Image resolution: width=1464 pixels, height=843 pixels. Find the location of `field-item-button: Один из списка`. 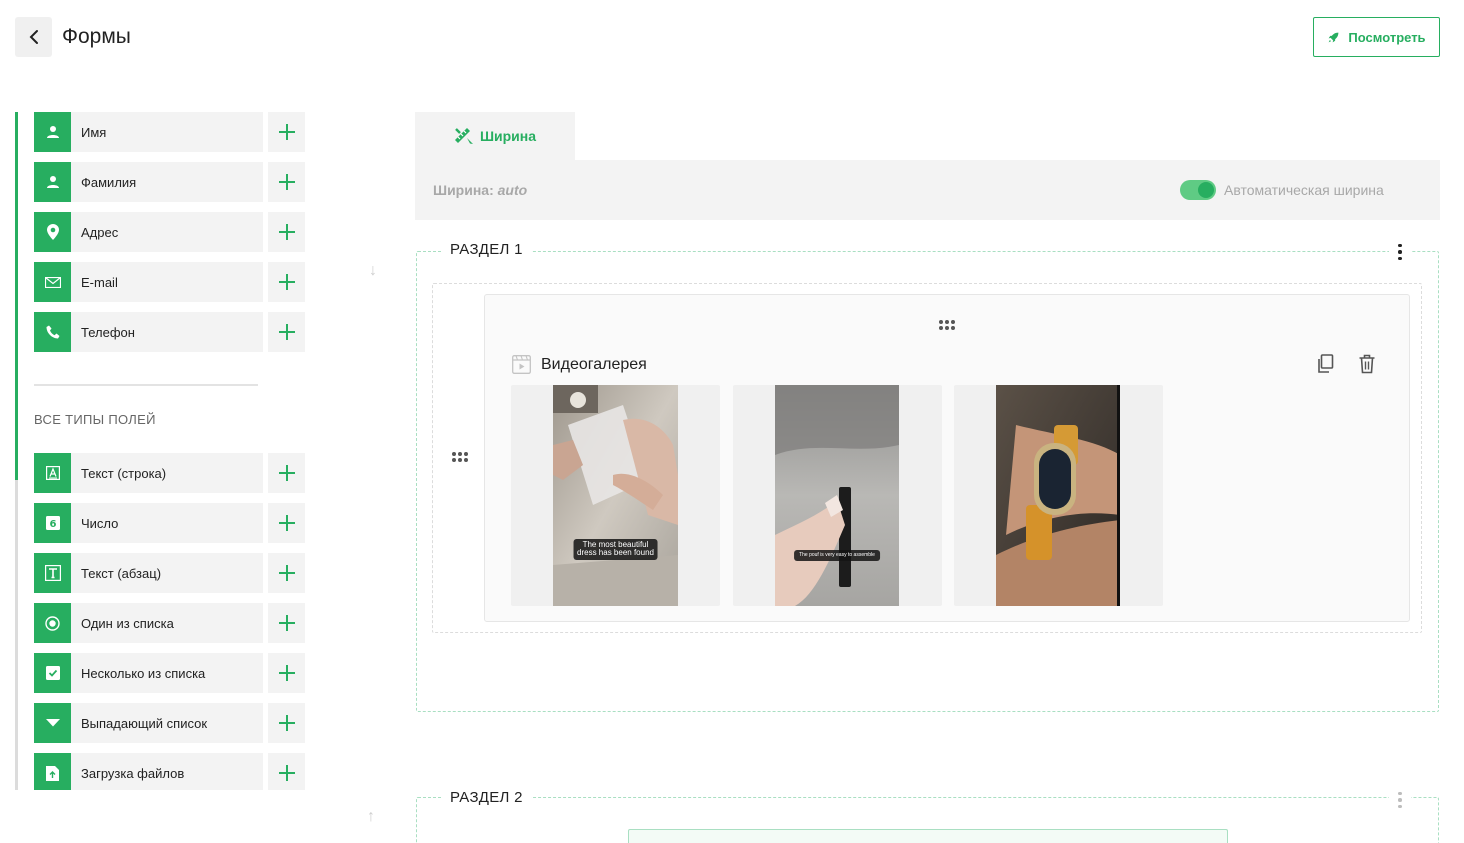

field-item-button: Один из списка is located at coordinates (148, 623).